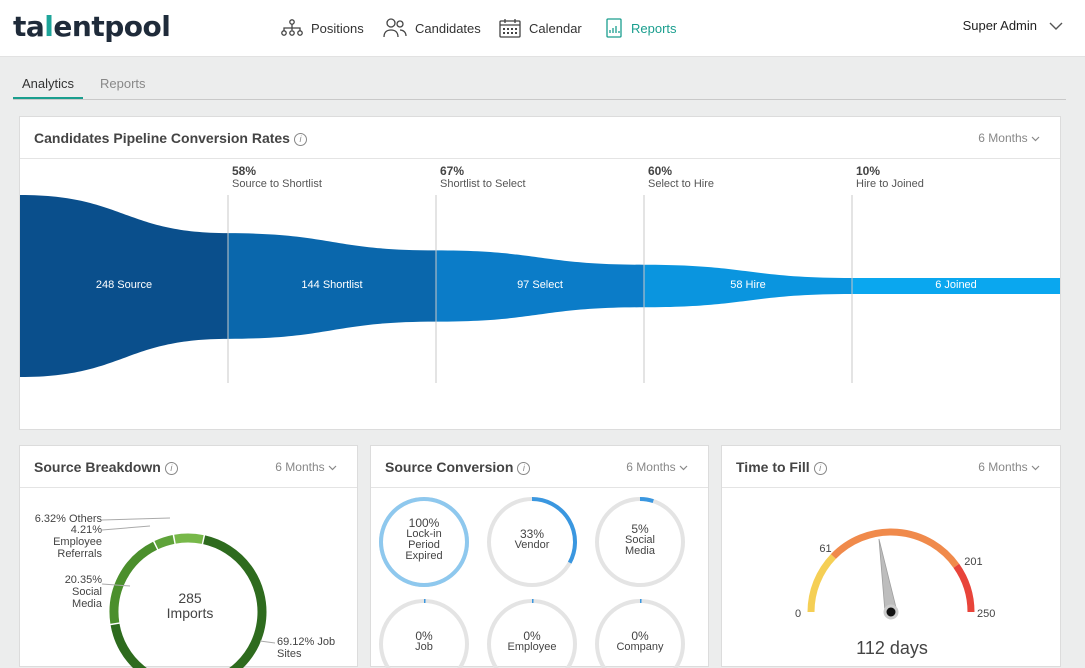 The width and height of the screenshot is (1085, 668). What do you see at coordinates (452, 171) in the screenshot?
I see `stage-conversion-pct: 67%` at bounding box center [452, 171].